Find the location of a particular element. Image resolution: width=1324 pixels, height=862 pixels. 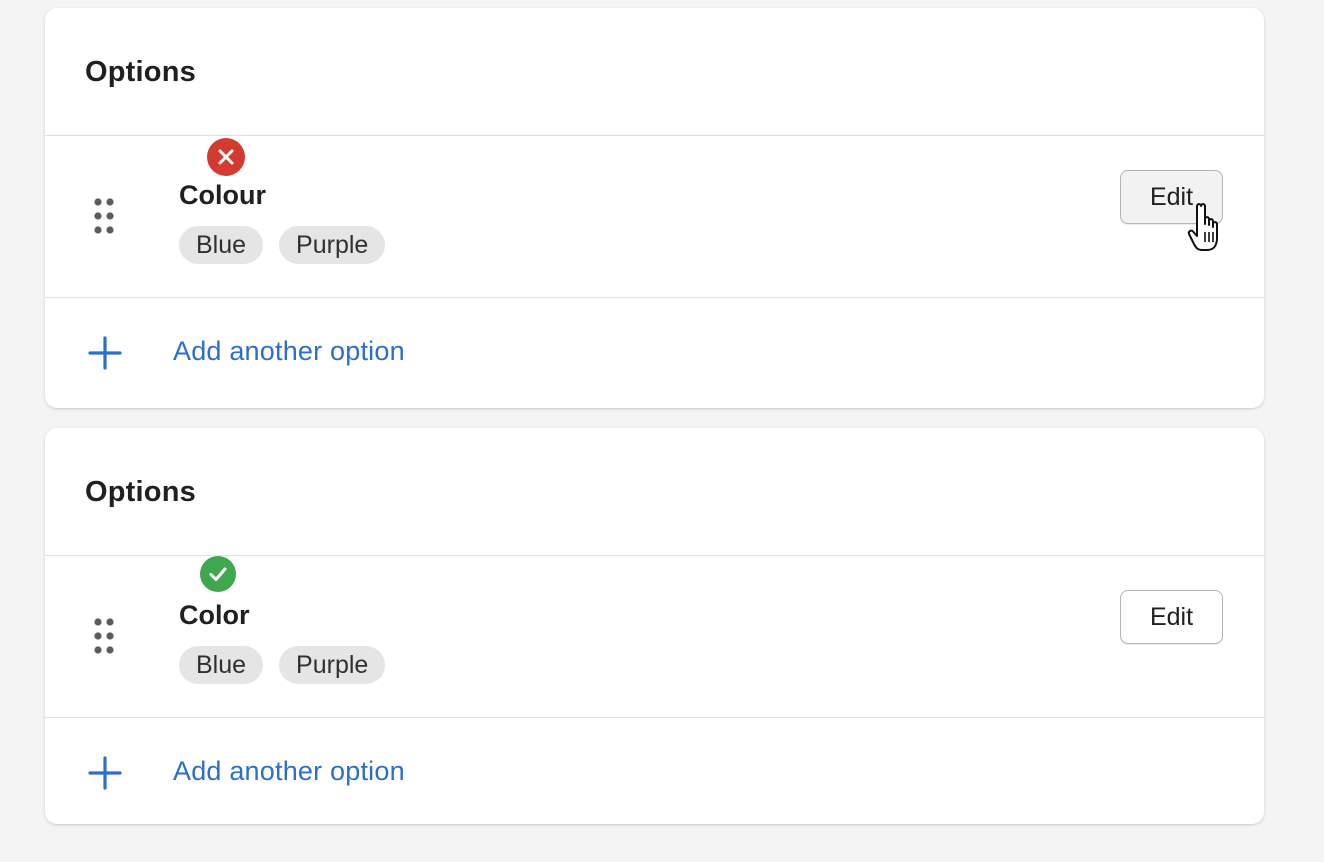

x-circle-icon is located at coordinates (226, 157).